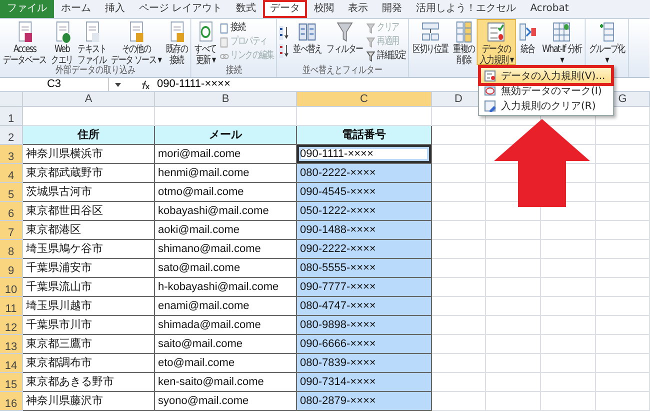 Image resolution: width=650 pixels, height=411 pixels. What do you see at coordinates (11, 249) in the screenshot?
I see `row-header: 8` at bounding box center [11, 249].